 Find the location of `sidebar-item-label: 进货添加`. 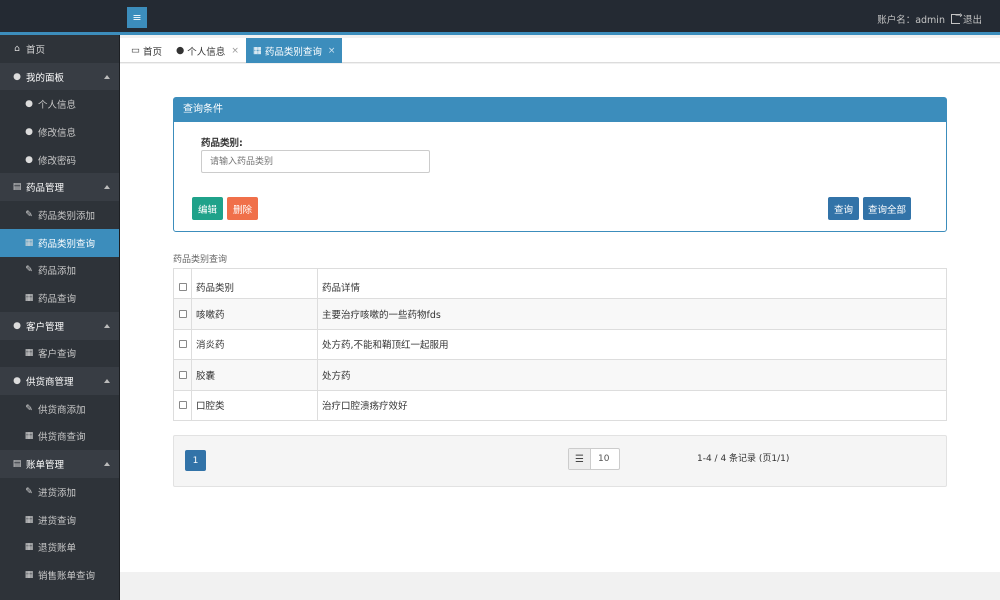

sidebar-item-label: 进货添加 is located at coordinates (57, 493).